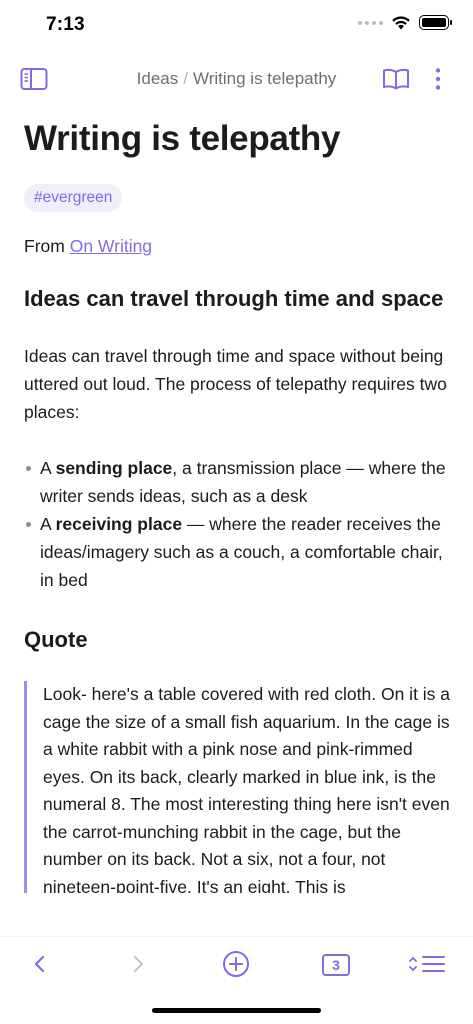 The image size is (473, 1024). Describe the element at coordinates (119, 524) in the screenshot. I see `bullet-bold-text: receiving place` at that location.